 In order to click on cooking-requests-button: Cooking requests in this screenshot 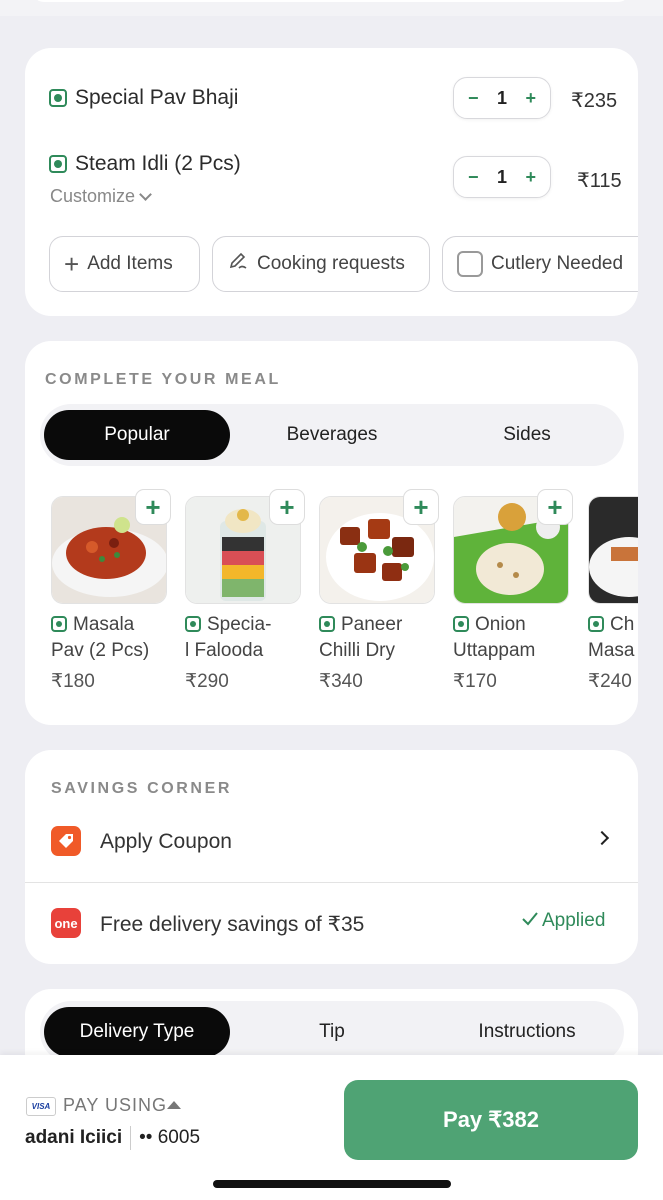, I will do `click(321, 264)`.